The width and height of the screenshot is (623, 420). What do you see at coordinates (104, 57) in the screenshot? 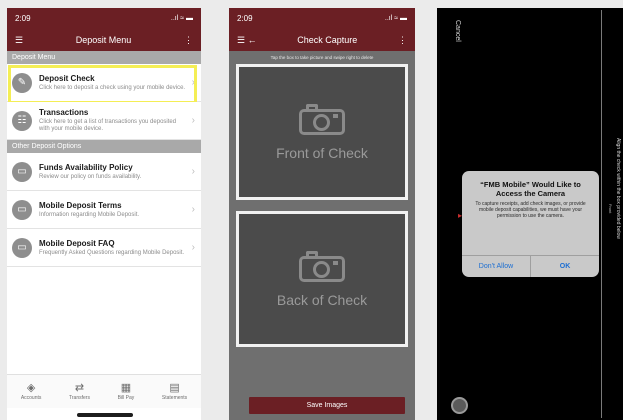
I see `section-header-deposit-menu: Deposit Menu` at bounding box center [104, 57].